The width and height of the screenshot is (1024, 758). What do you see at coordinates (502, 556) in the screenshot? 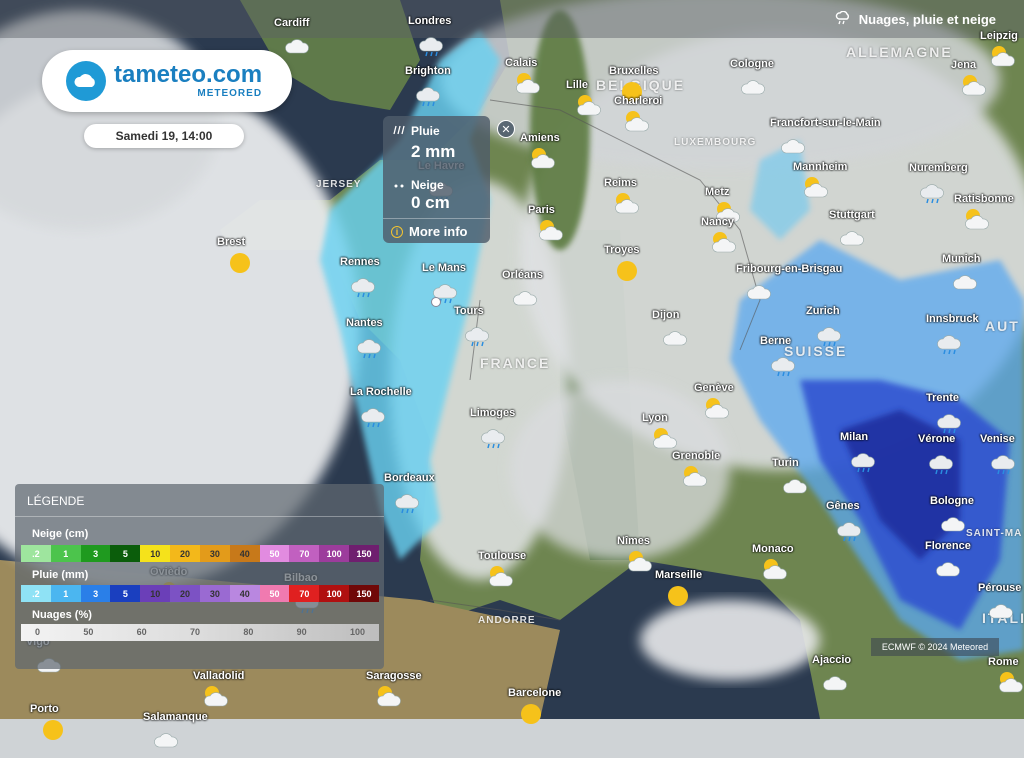
I see `city-label: Toulouse` at bounding box center [502, 556].